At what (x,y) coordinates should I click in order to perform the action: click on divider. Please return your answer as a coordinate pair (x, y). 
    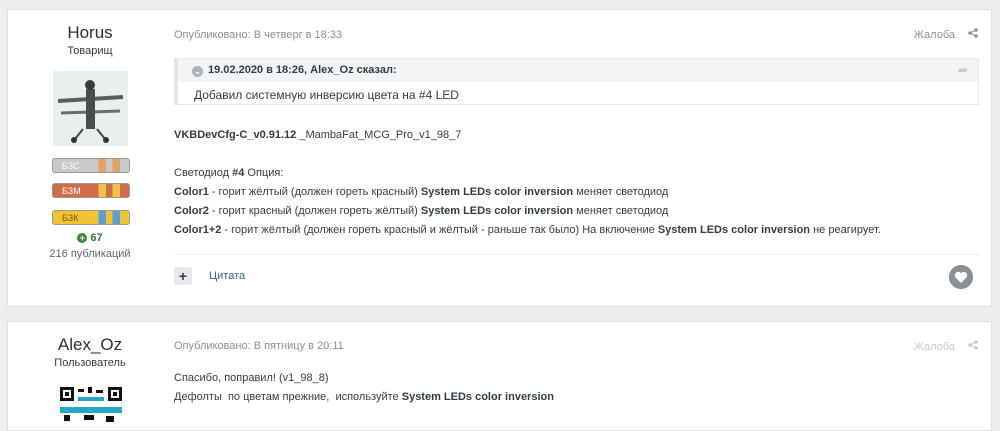
    Looking at the image, I should click on (577, 254).